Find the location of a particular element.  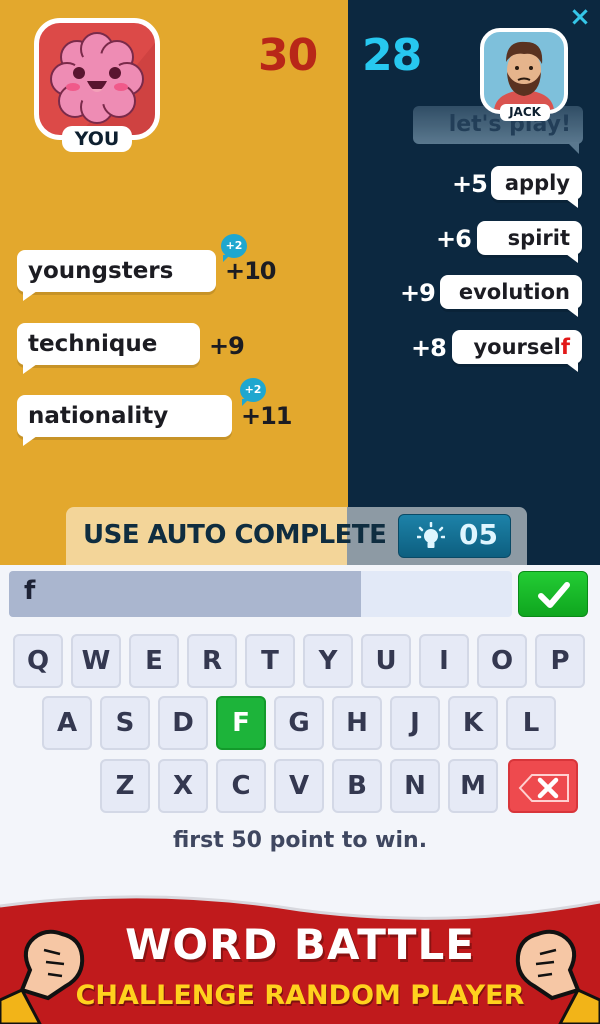

word-input: f is located at coordinates (260, 594).